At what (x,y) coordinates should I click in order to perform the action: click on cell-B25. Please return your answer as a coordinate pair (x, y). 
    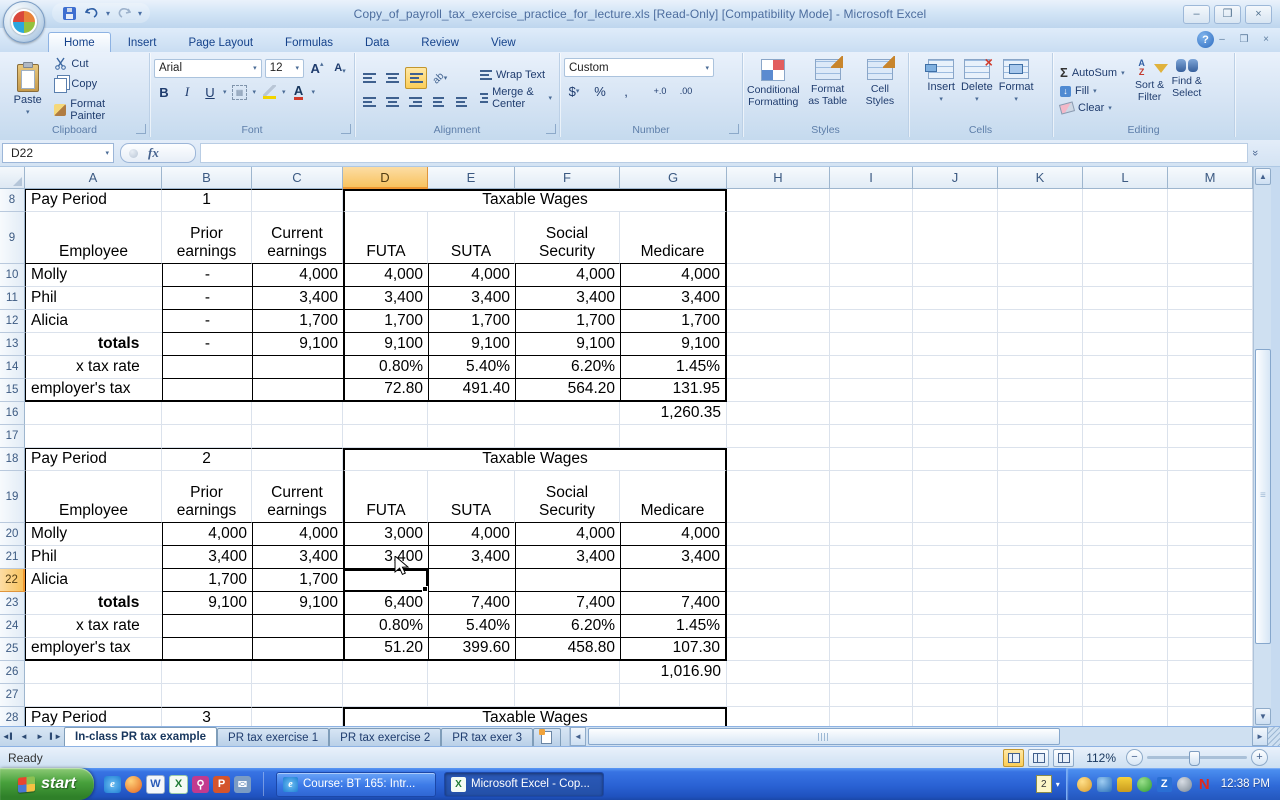
    Looking at the image, I should click on (207, 649).